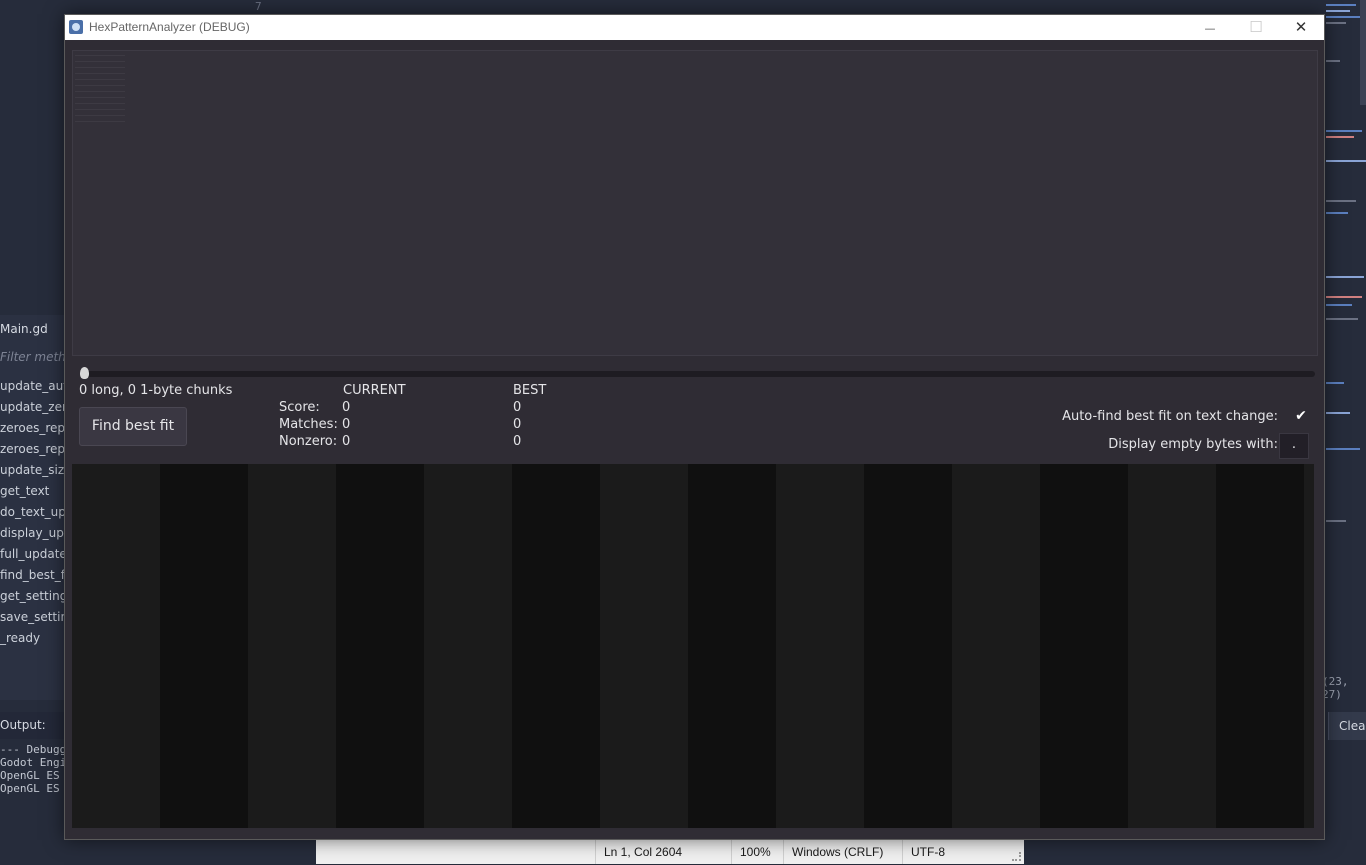  I want to click on chunk-info: 0 long, 0 1-byte chunks, so click(156, 390).